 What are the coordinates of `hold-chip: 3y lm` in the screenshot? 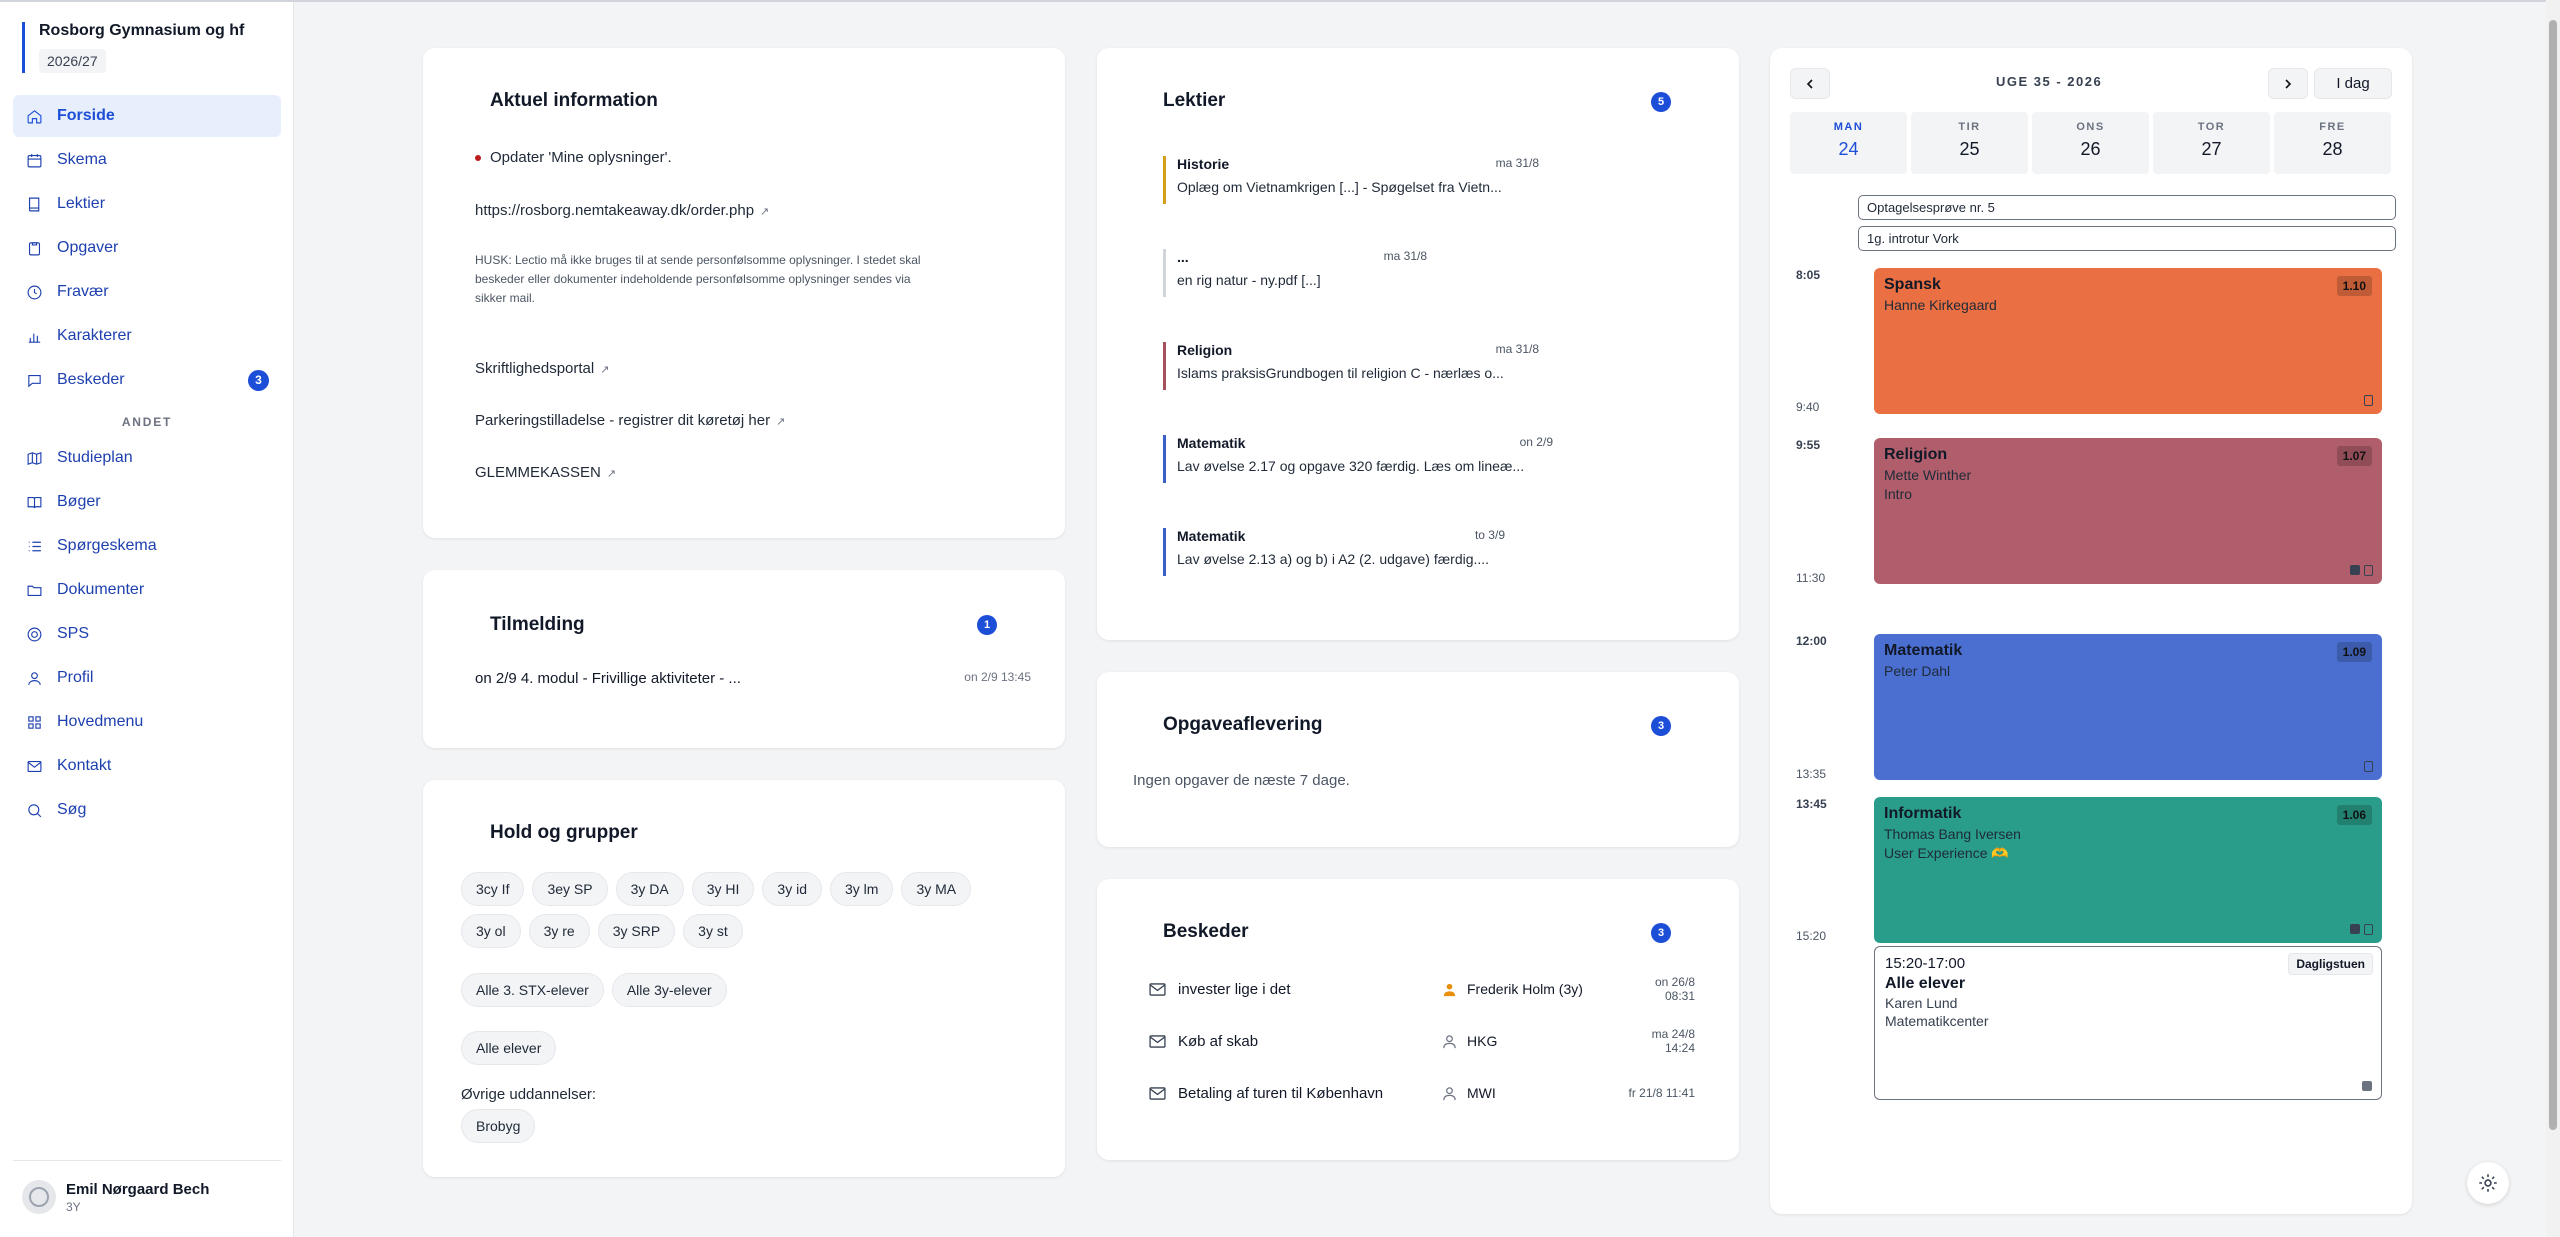 It's located at (862, 889).